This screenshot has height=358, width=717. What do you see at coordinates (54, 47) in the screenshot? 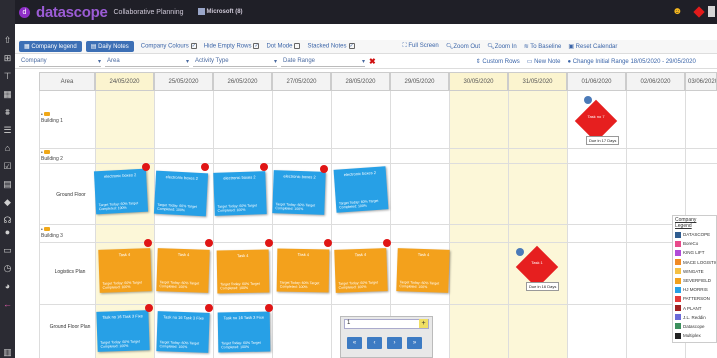
I see `company-legend-label: Company legend` at bounding box center [54, 47].